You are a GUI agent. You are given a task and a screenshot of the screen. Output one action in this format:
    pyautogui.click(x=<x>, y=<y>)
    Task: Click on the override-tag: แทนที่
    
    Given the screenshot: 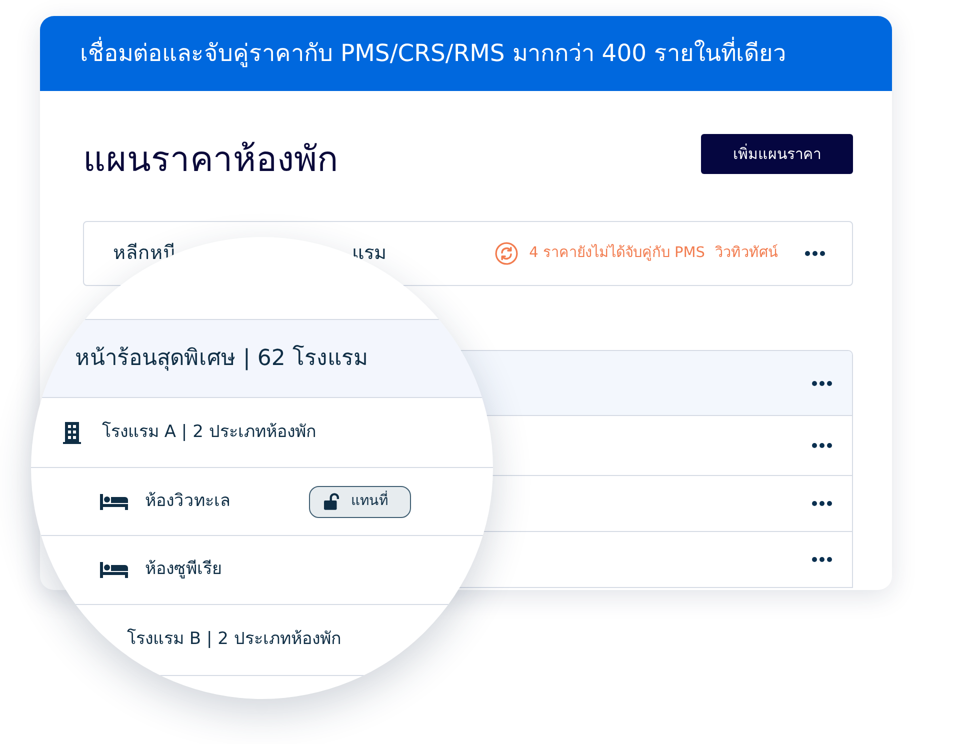 What is the action you would take?
    pyautogui.click(x=360, y=502)
    